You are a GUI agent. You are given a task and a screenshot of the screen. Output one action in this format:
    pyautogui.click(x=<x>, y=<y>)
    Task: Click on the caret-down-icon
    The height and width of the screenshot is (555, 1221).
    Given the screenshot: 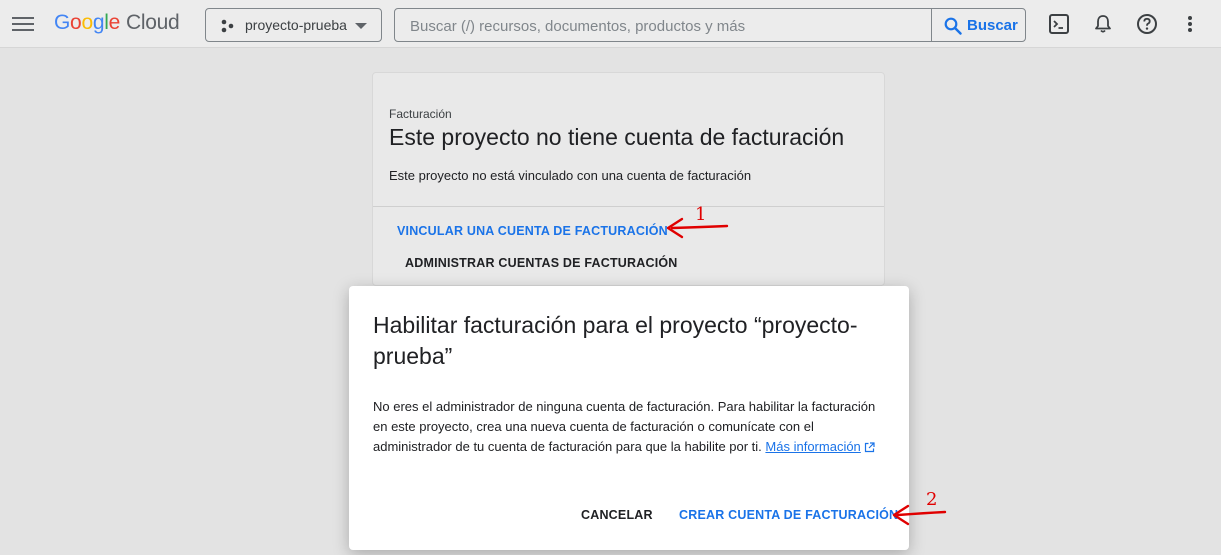 What is the action you would take?
    pyautogui.click(x=361, y=26)
    